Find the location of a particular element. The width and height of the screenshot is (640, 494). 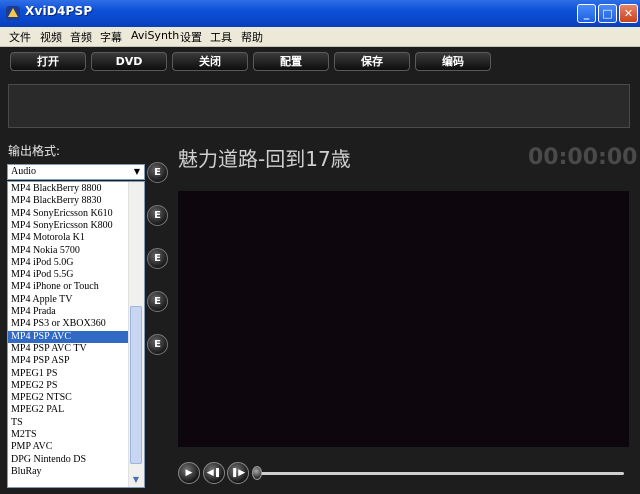

format-list-item: MP4 SonyEricsson K610 is located at coordinates (69, 214).